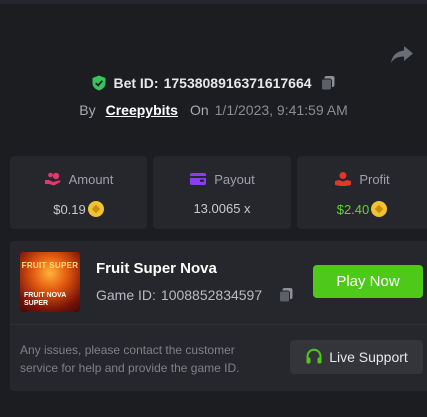 This screenshot has width=427, height=417. I want to click on bet-author-row: By Creepybits On 1/1/2023, 9:41:59 AM, so click(213, 110).